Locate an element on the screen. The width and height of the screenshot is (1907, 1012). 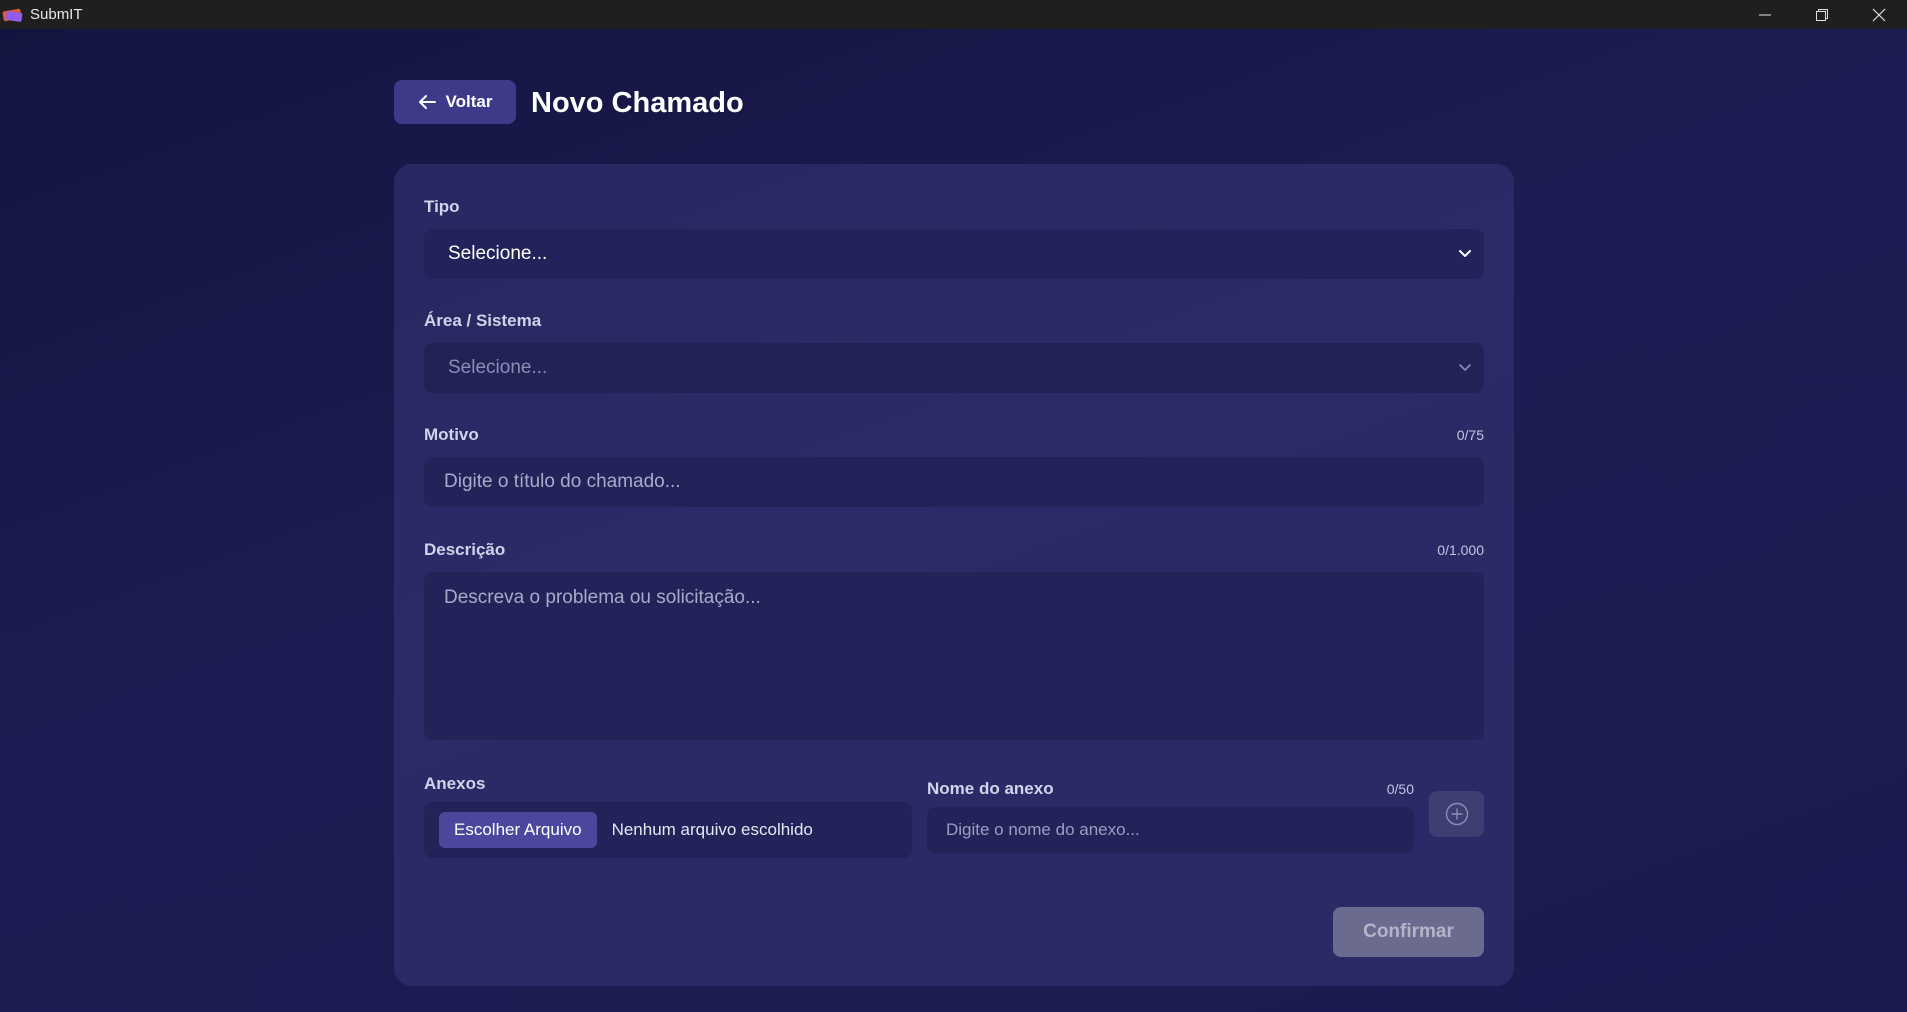
nome-anexo-label: Nome do anexo is located at coordinates (990, 788).